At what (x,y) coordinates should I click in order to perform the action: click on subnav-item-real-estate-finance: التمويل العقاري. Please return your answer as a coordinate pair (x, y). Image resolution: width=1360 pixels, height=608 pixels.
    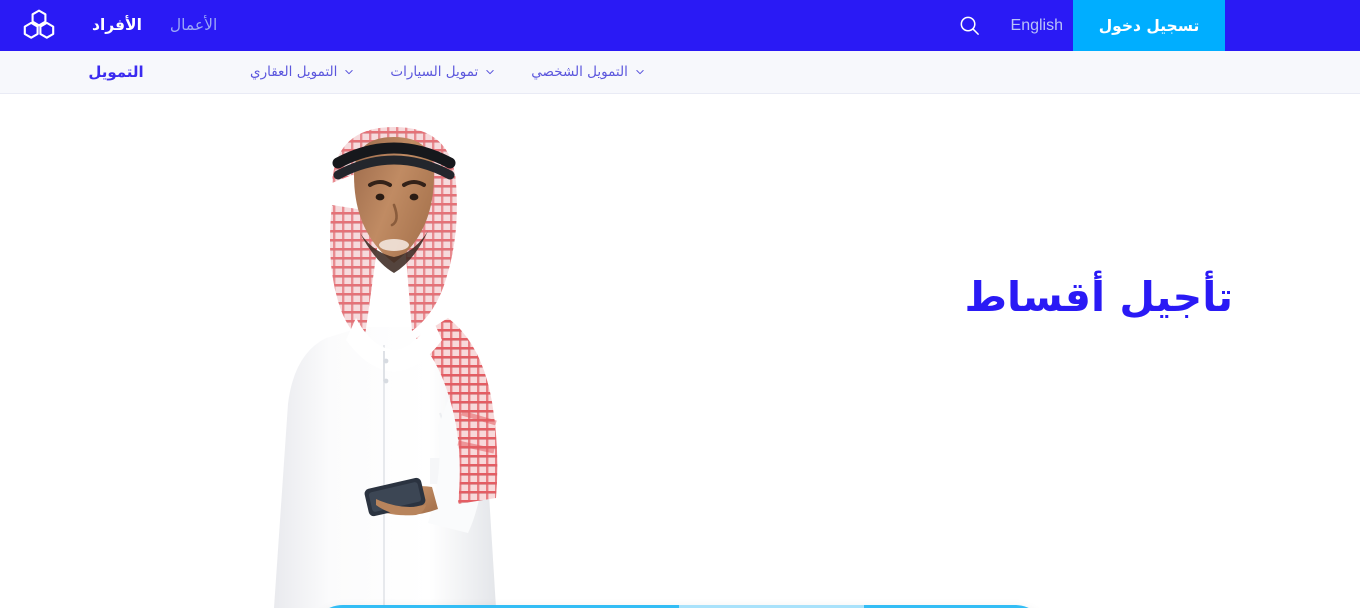
    Looking at the image, I should click on (302, 72).